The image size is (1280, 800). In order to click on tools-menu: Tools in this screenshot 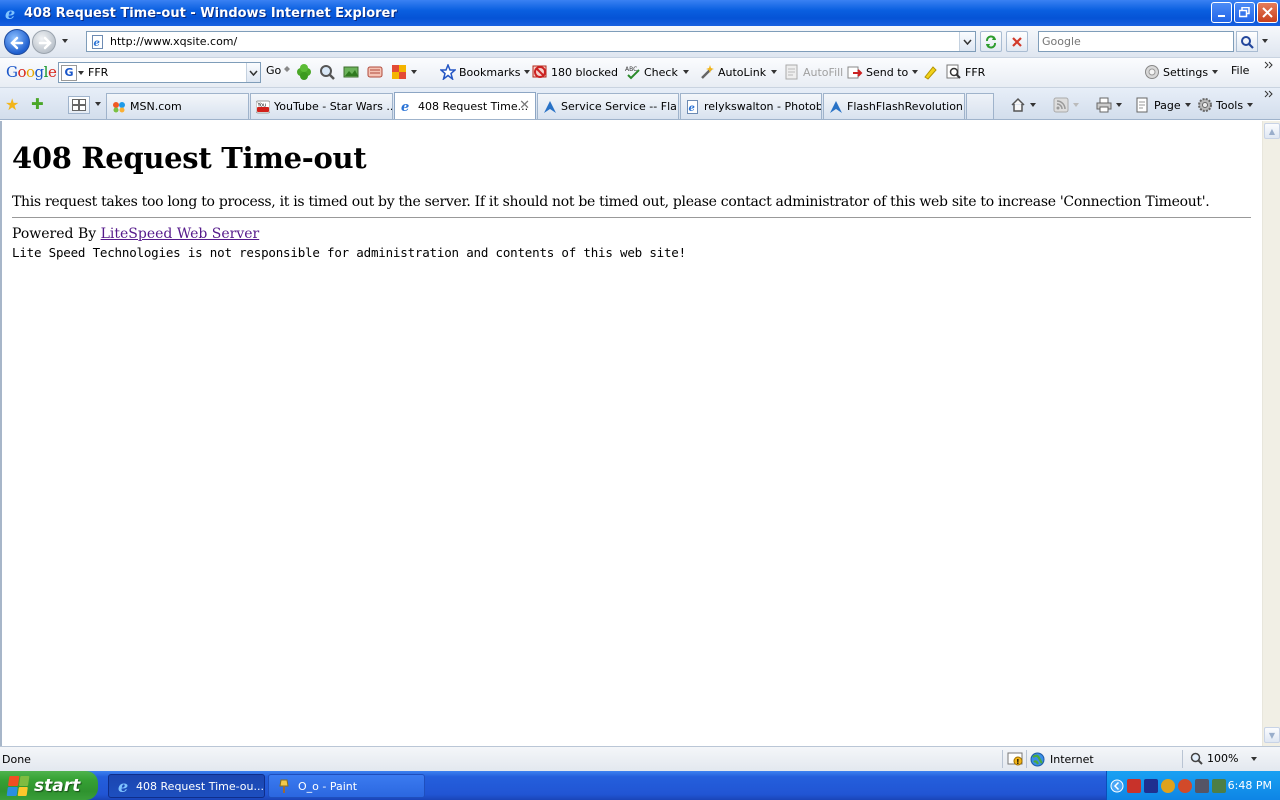, I will do `click(1225, 105)`.